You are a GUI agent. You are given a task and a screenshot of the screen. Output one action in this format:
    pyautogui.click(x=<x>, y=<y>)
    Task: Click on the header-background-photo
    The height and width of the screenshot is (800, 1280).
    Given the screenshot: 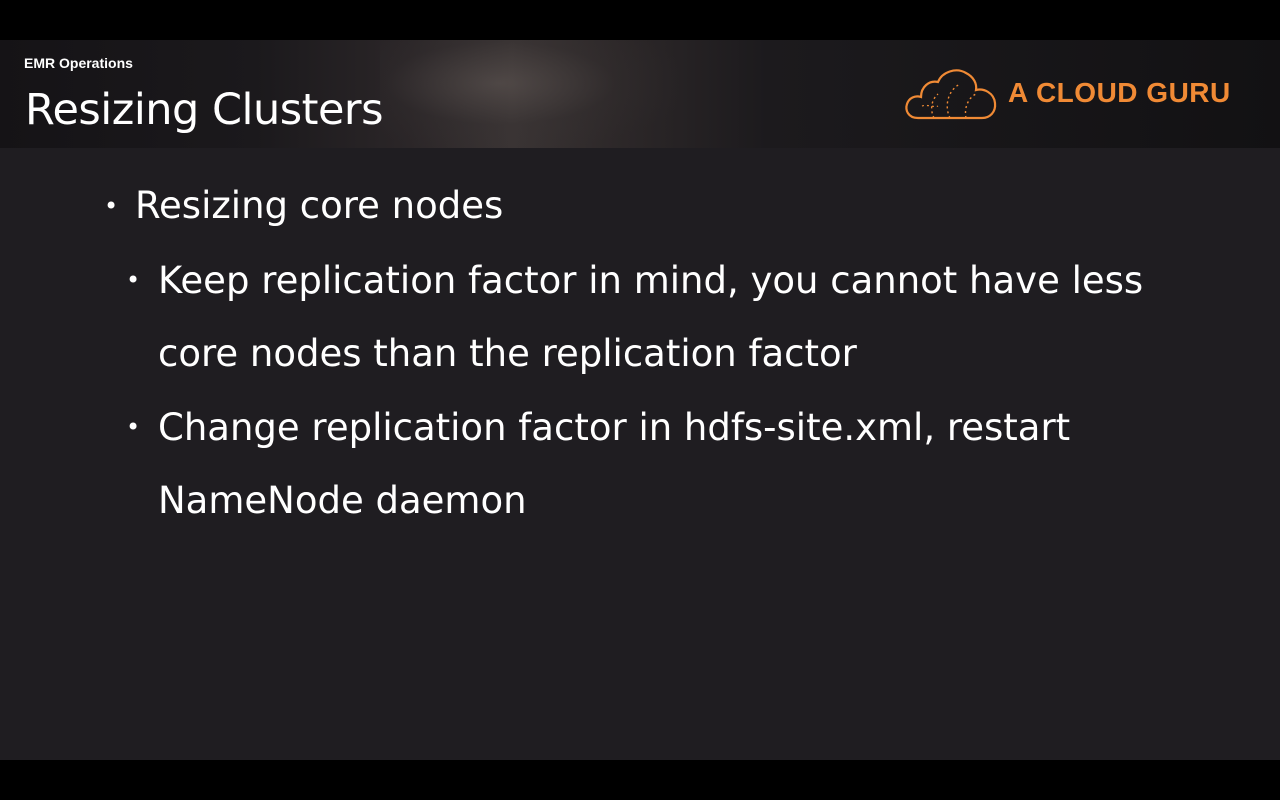 What is the action you would take?
    pyautogui.click(x=530, y=94)
    